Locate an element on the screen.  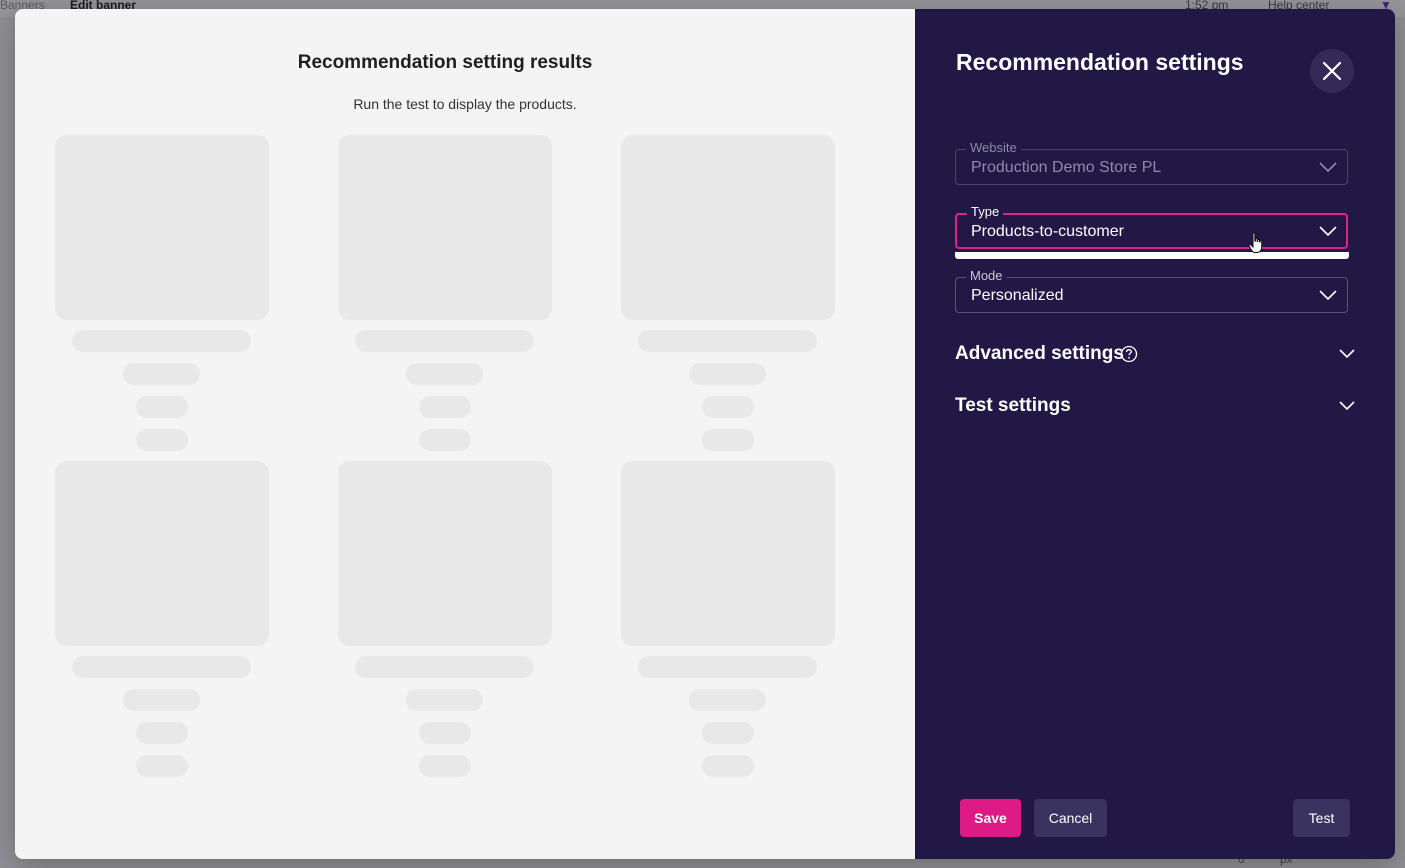
type-select: Type Products-to-customer is located at coordinates (1151, 226).